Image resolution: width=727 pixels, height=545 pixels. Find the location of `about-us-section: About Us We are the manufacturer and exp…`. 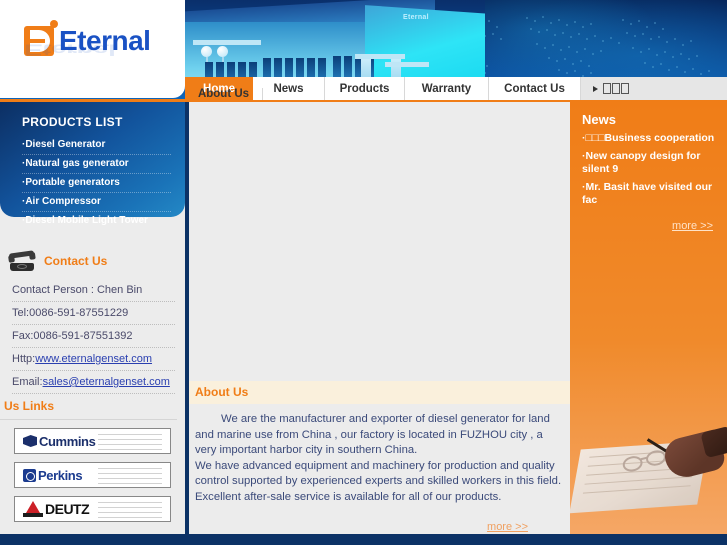

about-us-section: About Us We are the manufacturer and exp… is located at coordinates (379, 458).